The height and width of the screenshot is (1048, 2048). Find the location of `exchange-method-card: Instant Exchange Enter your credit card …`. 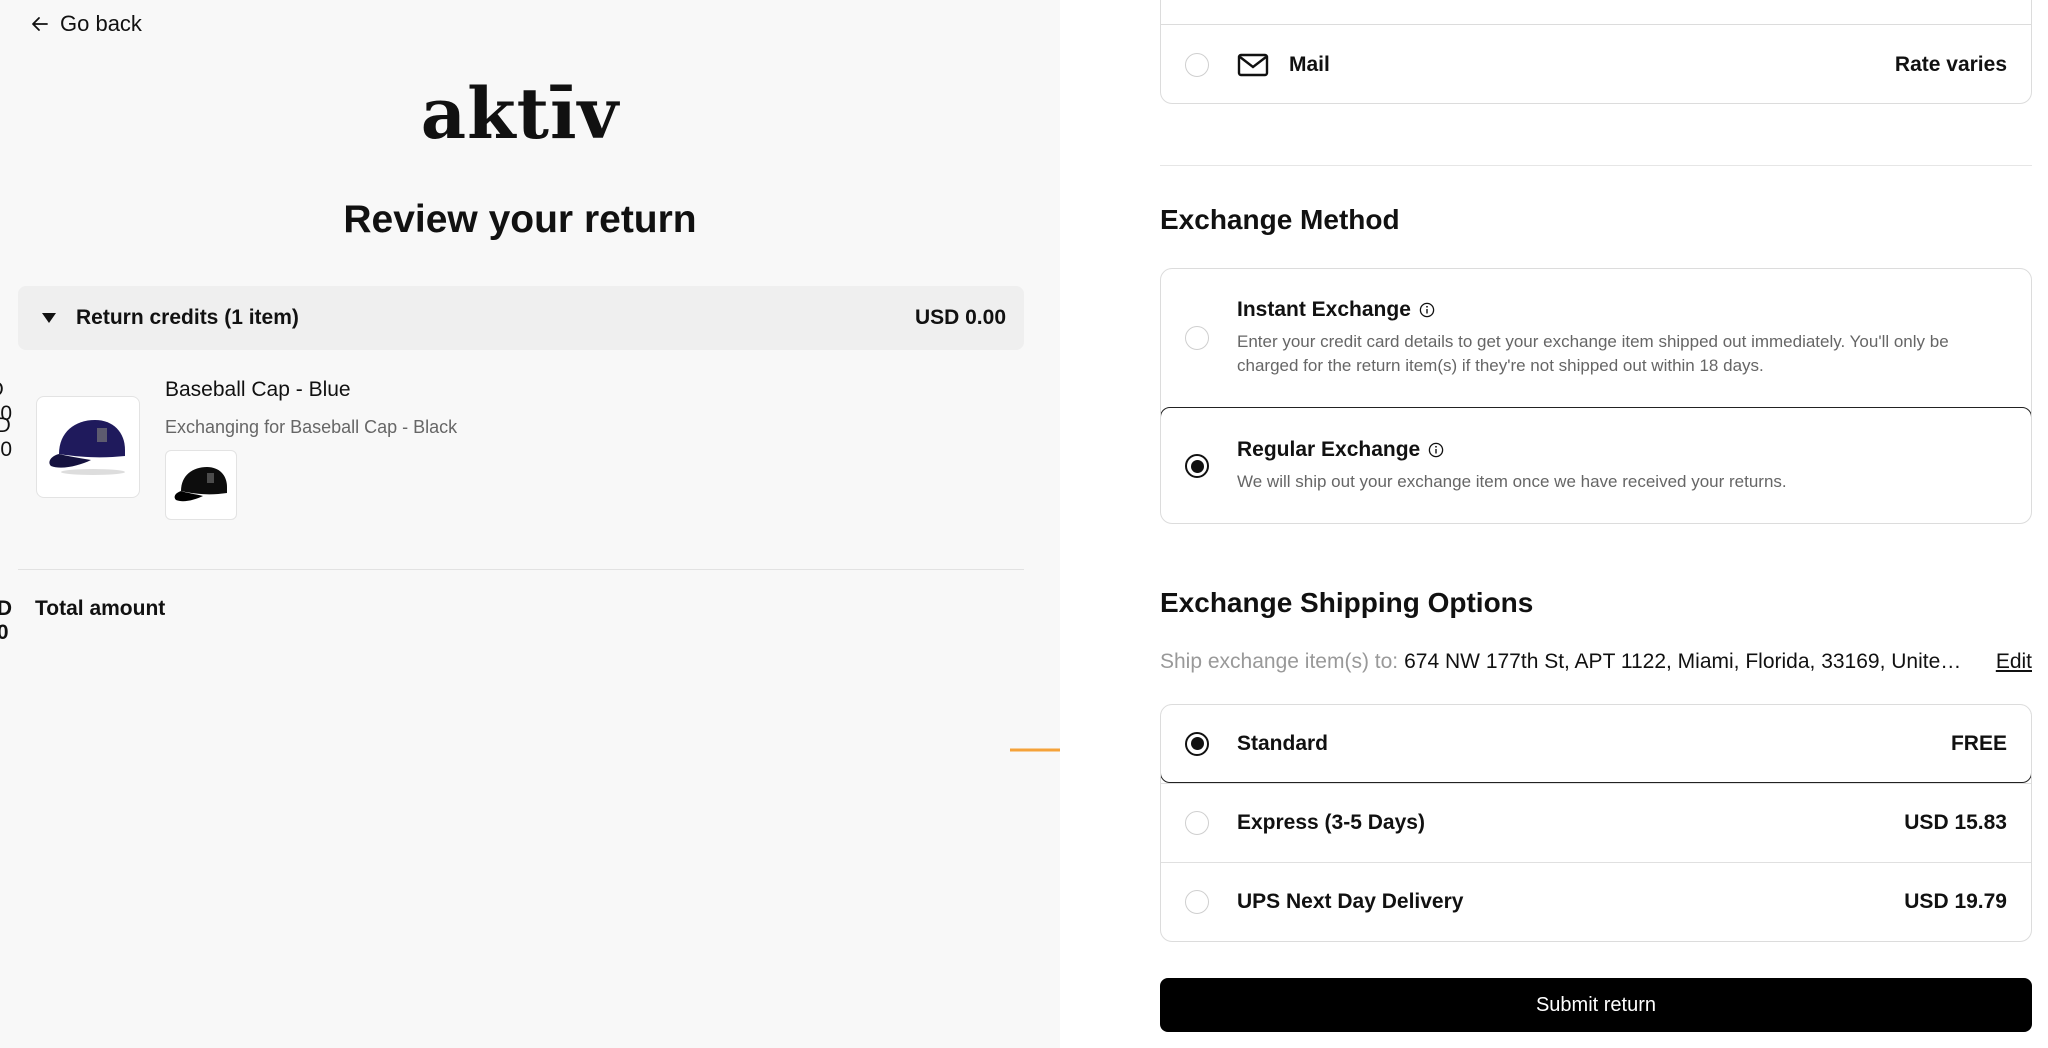

exchange-method-card: Instant Exchange Enter your credit card … is located at coordinates (1596, 396).